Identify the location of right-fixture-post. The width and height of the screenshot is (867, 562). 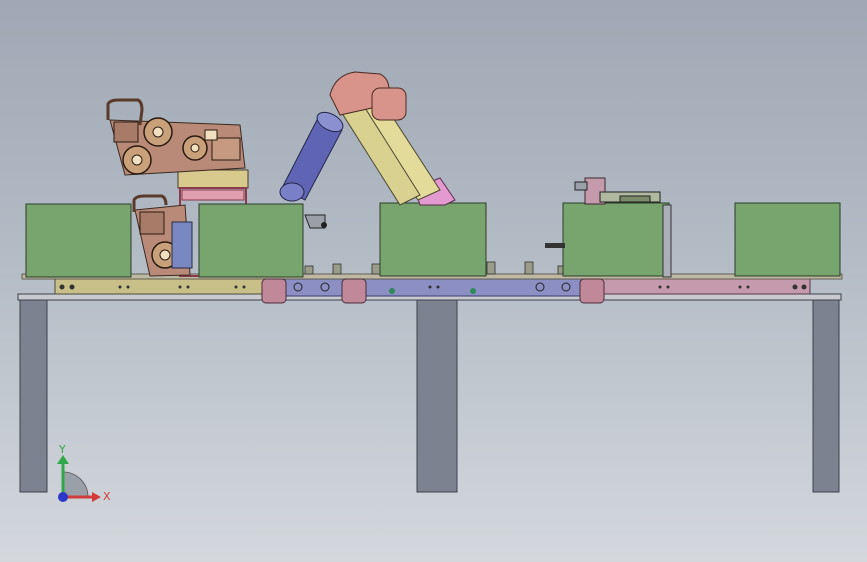
(667, 241).